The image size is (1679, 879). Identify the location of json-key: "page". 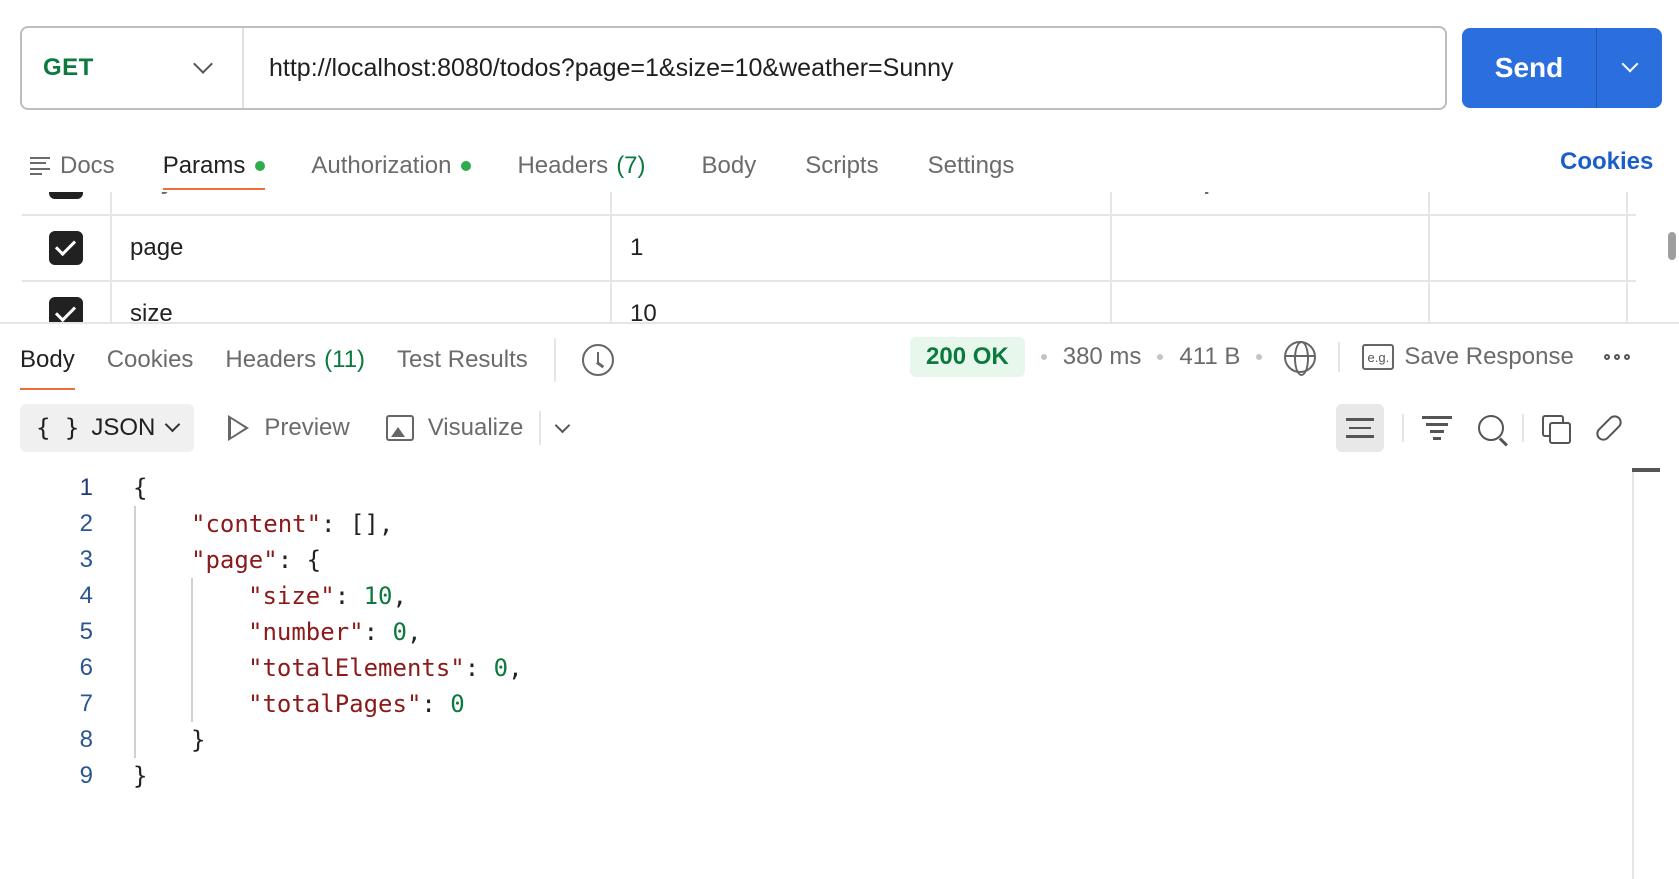
(234, 560).